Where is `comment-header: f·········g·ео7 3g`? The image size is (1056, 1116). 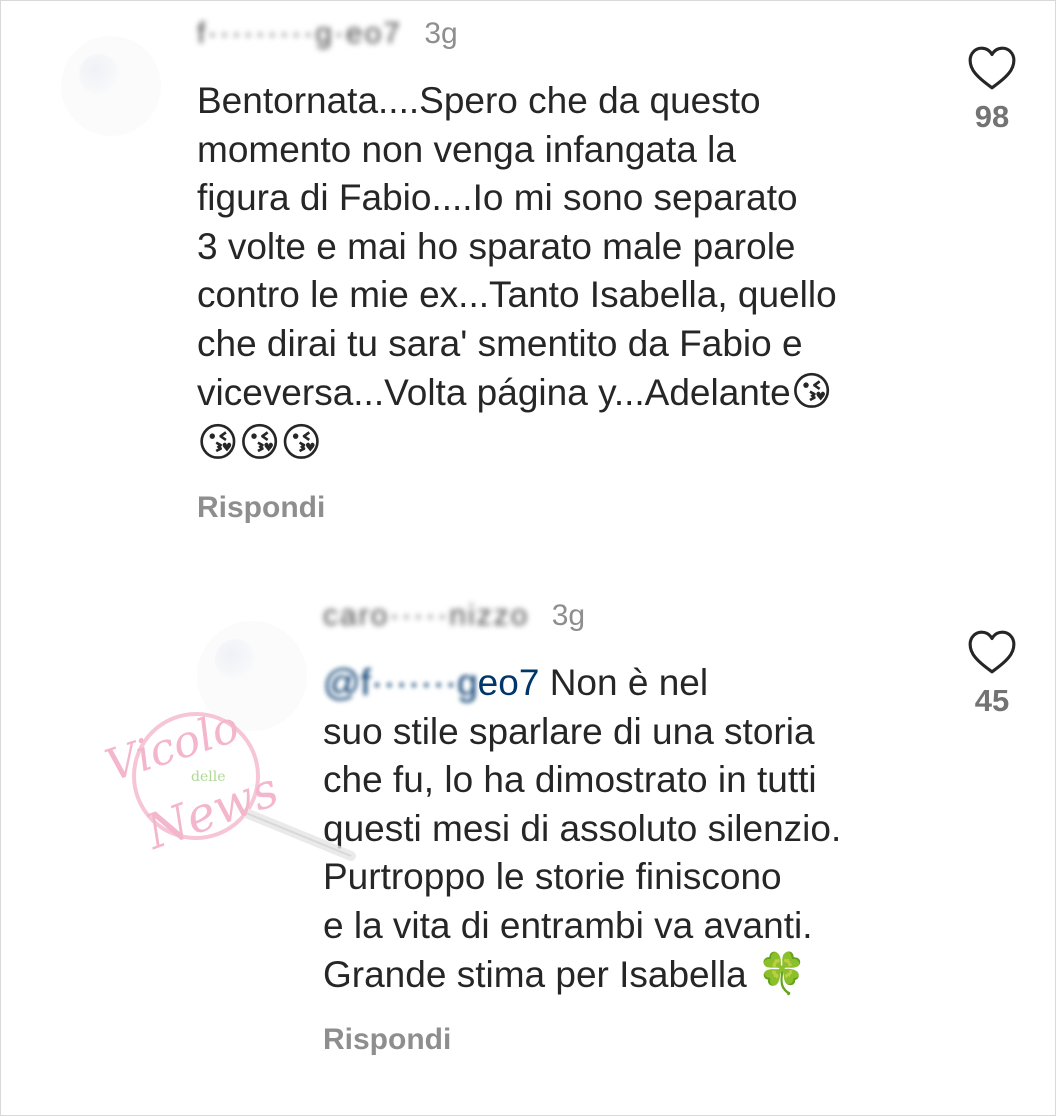 comment-header: f·········g·ео7 3g is located at coordinates (327, 34).